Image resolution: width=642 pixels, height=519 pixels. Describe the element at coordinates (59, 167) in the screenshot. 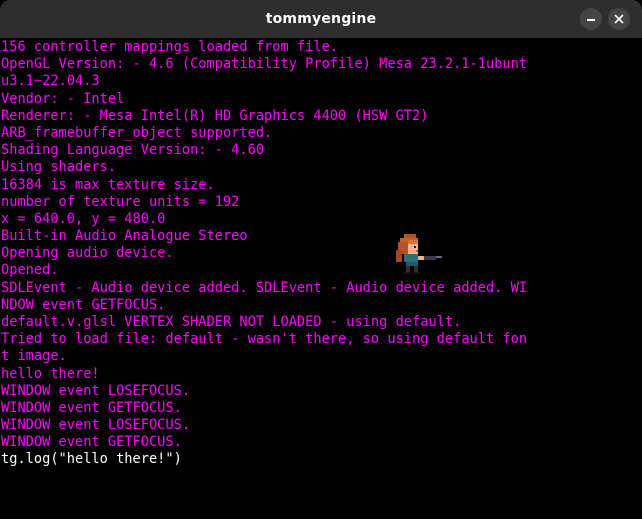

I see `console-line: Using shaders.` at that location.